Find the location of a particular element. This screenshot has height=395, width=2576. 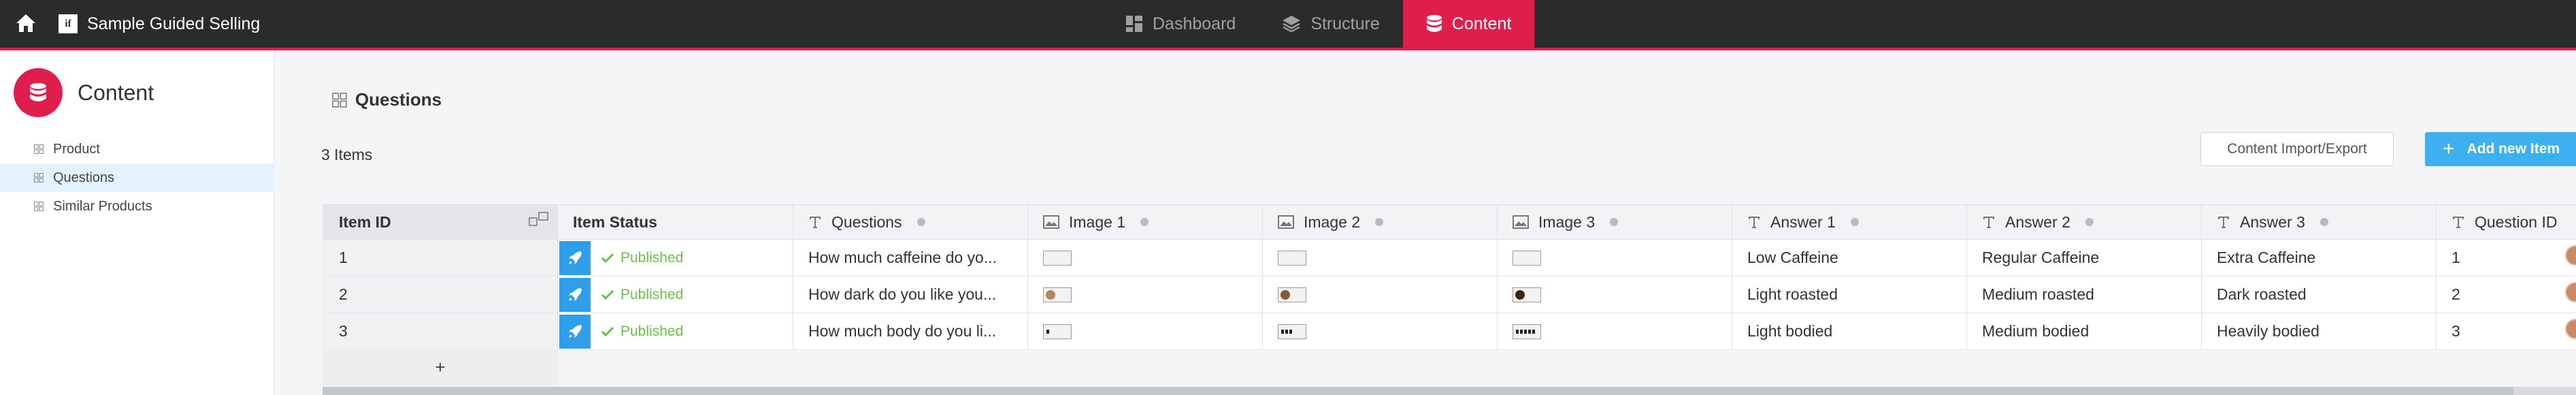

column-header-image-2: Image 2 is located at coordinates (1381, 222).